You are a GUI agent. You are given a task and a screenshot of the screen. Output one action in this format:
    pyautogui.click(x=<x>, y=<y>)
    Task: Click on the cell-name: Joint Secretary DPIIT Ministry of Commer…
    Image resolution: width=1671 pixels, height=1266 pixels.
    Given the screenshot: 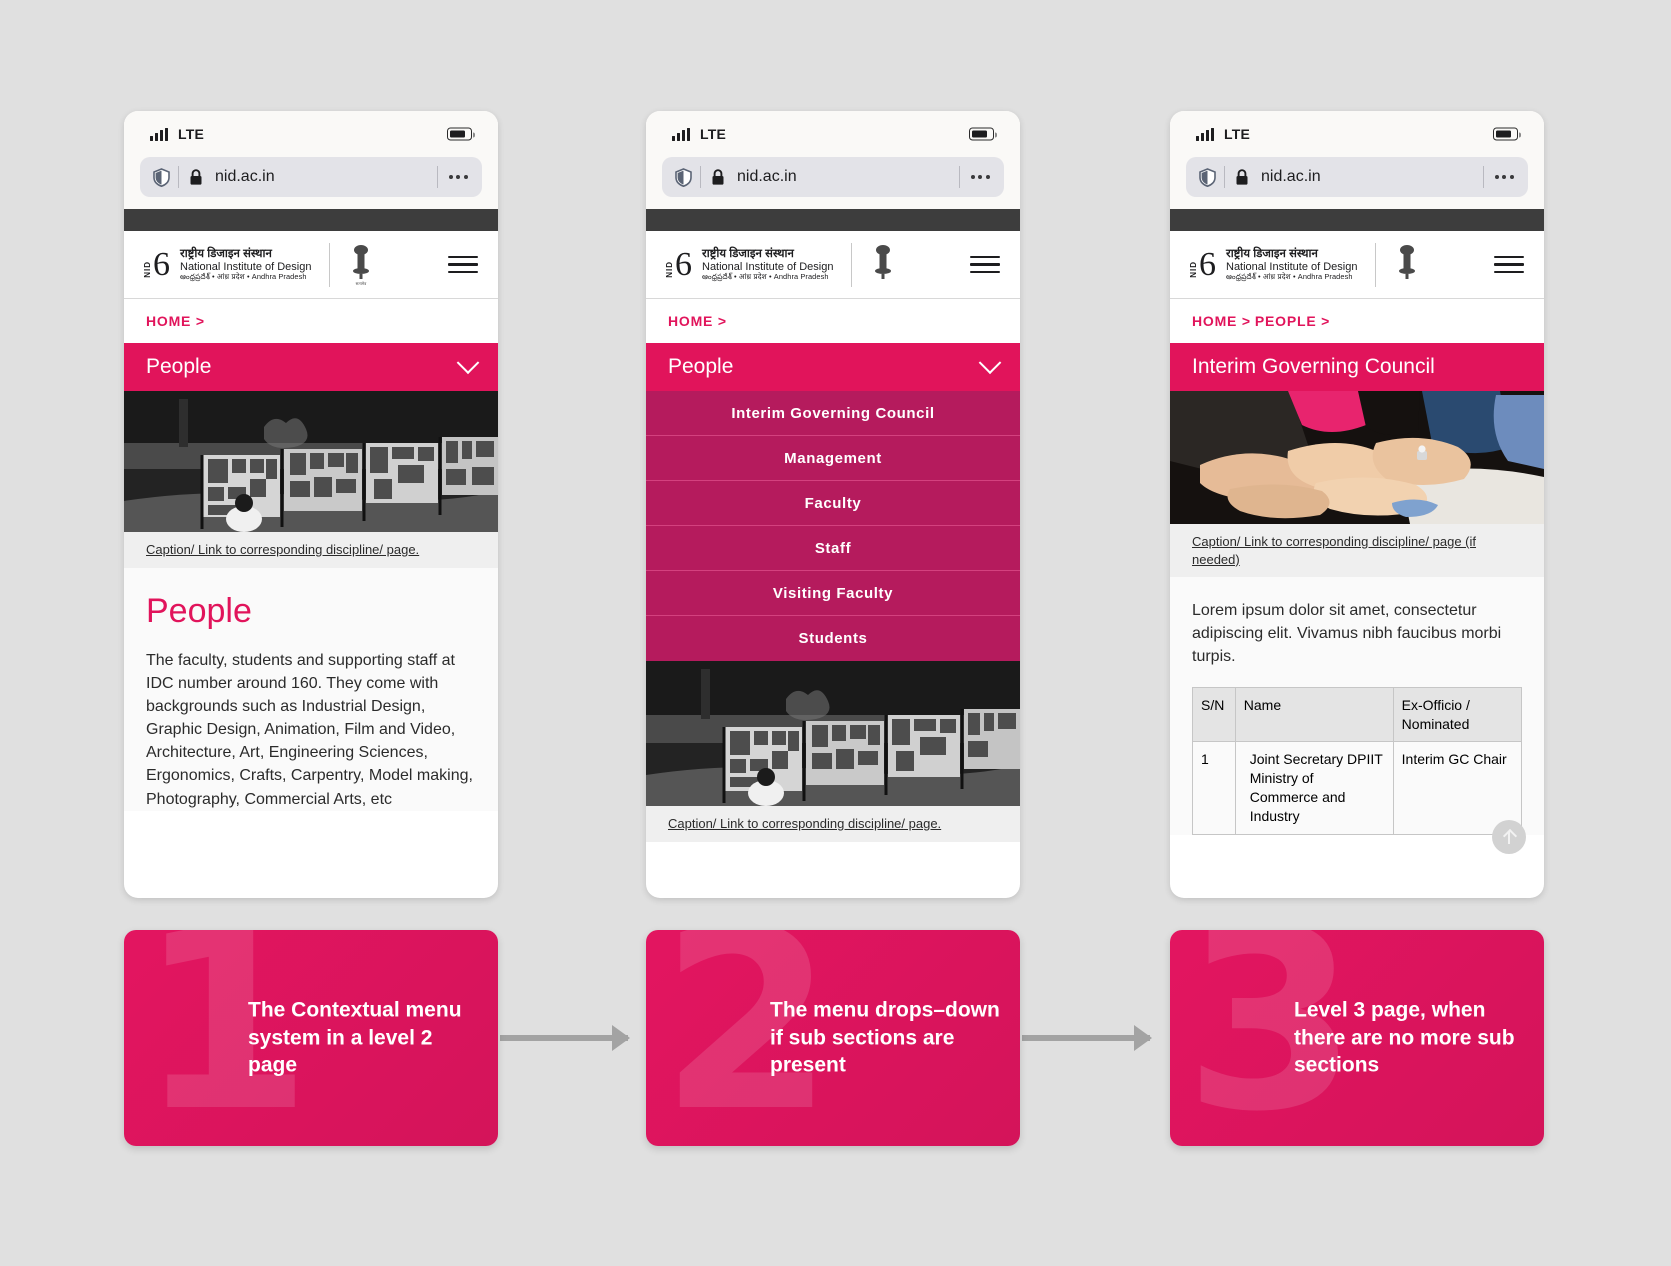 What is the action you would take?
    pyautogui.click(x=1314, y=788)
    